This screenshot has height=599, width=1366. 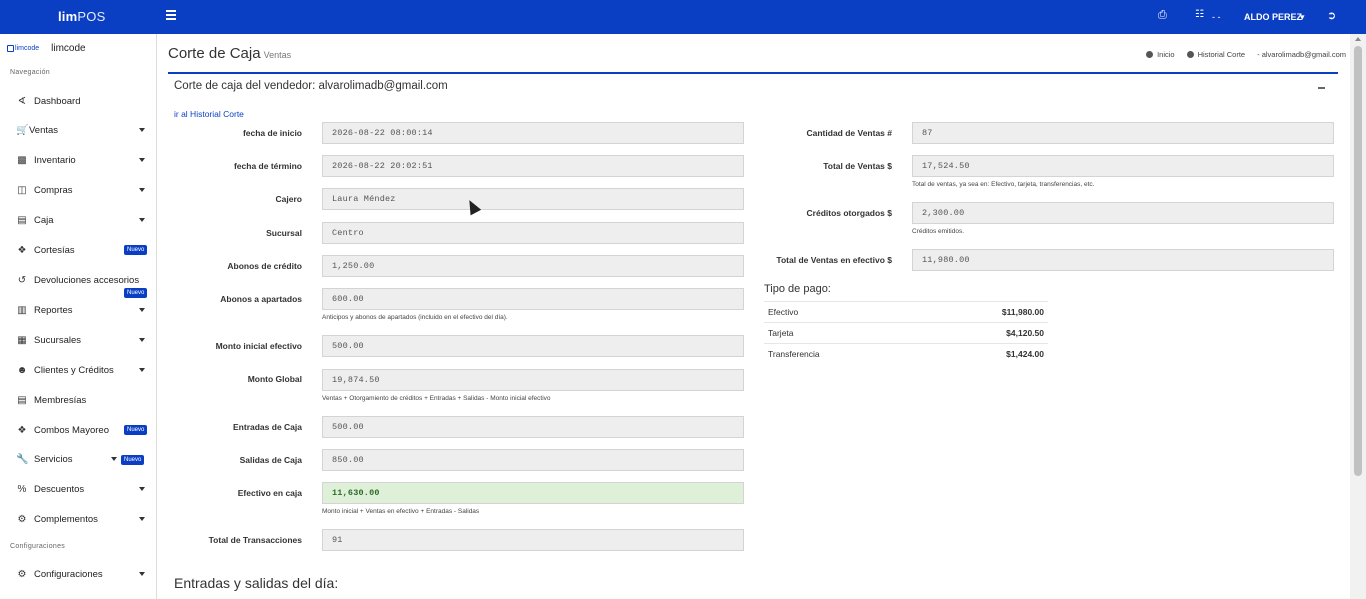 I want to click on field-label: Total de Ventas en efectivo $, so click(x=834, y=260).